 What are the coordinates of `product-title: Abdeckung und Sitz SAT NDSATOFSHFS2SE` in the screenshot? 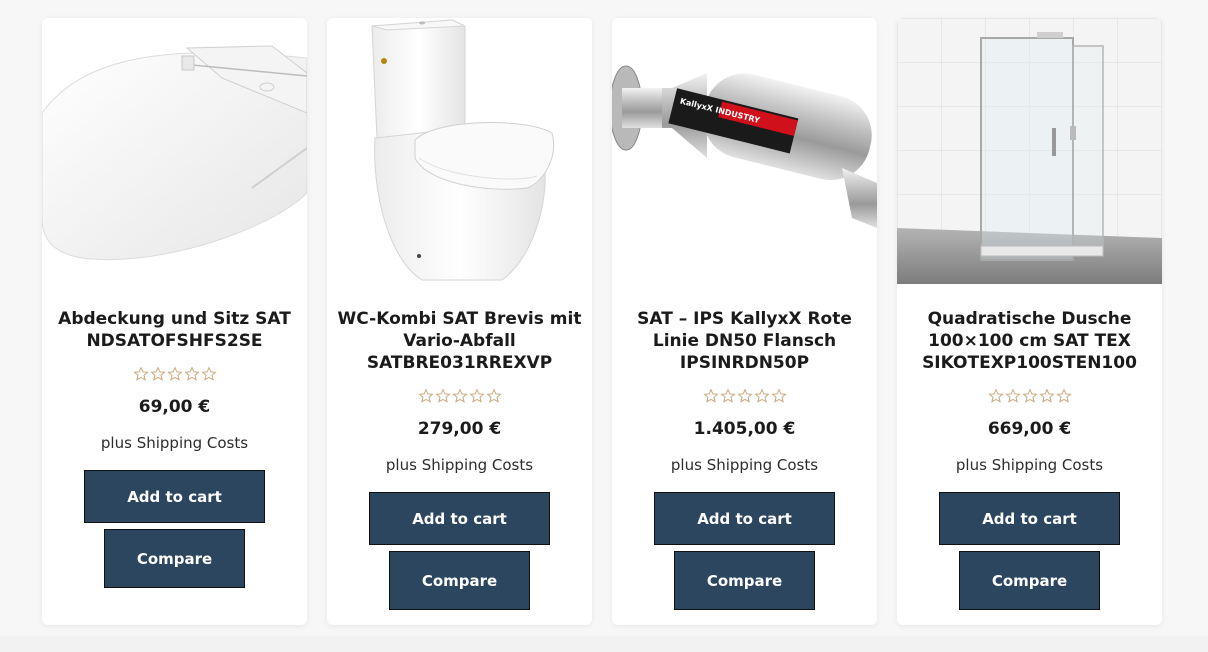 It's located at (174, 330).